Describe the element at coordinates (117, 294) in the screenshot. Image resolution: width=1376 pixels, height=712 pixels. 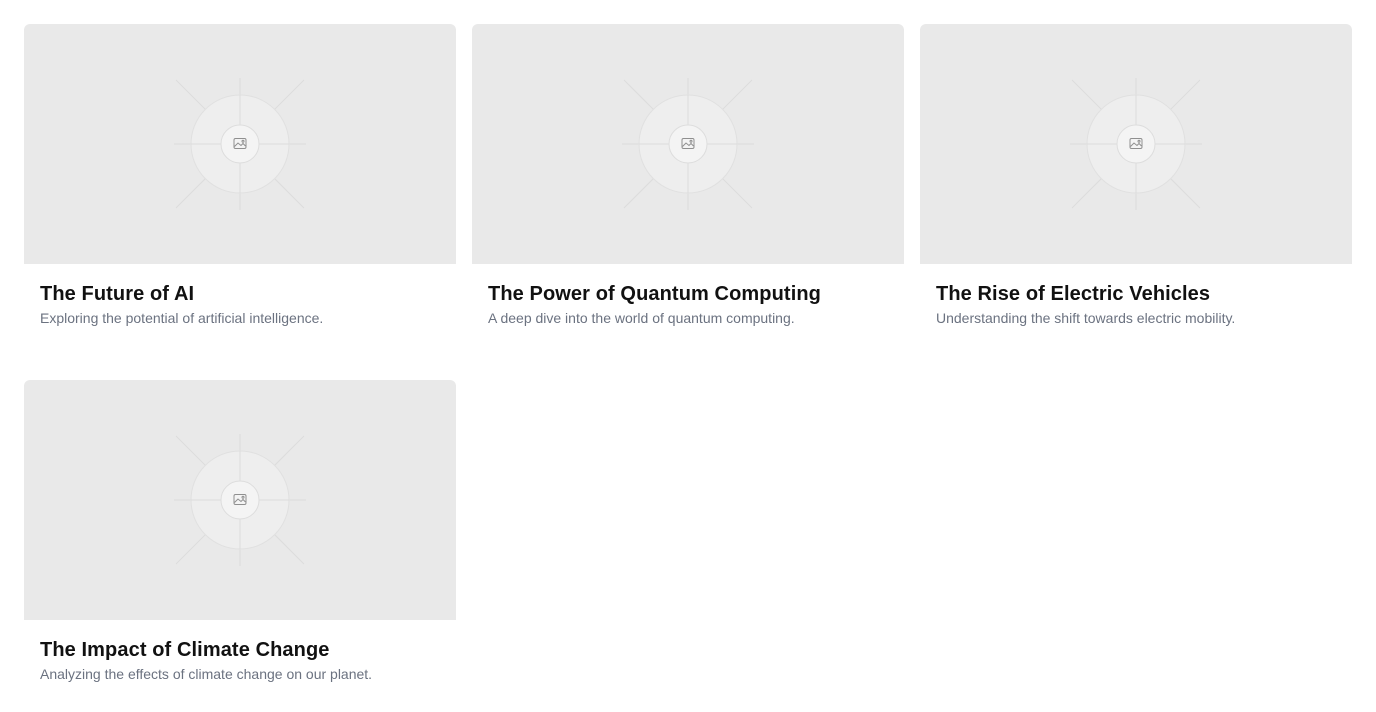
I see `card-title: The Future of AI` at that location.